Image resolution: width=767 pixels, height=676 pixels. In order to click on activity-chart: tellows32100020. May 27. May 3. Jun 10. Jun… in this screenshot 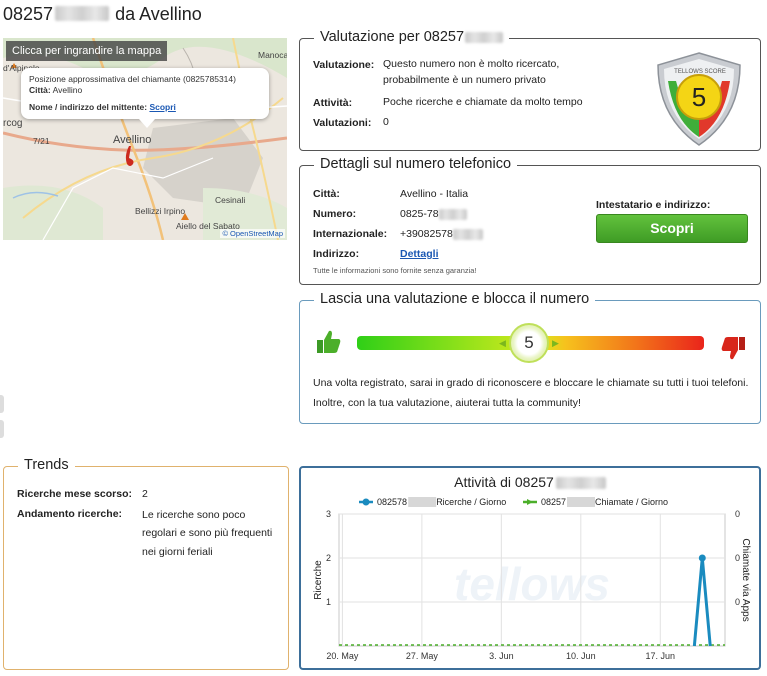, I will do `click(532, 579)`.